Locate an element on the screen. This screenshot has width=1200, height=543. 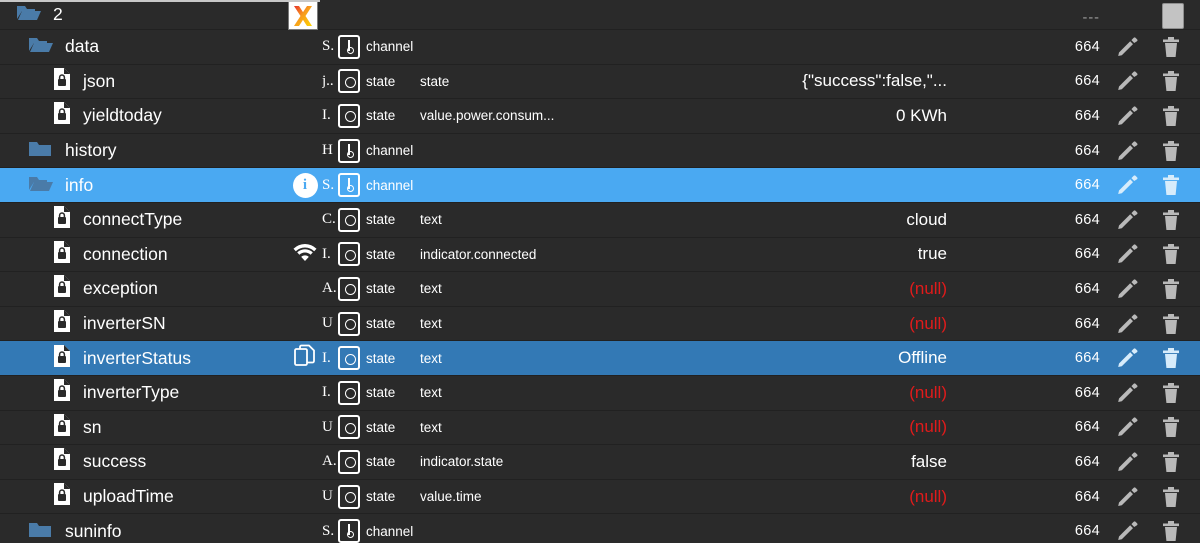
row-name-cell: json is located at coordinates (57, 82).